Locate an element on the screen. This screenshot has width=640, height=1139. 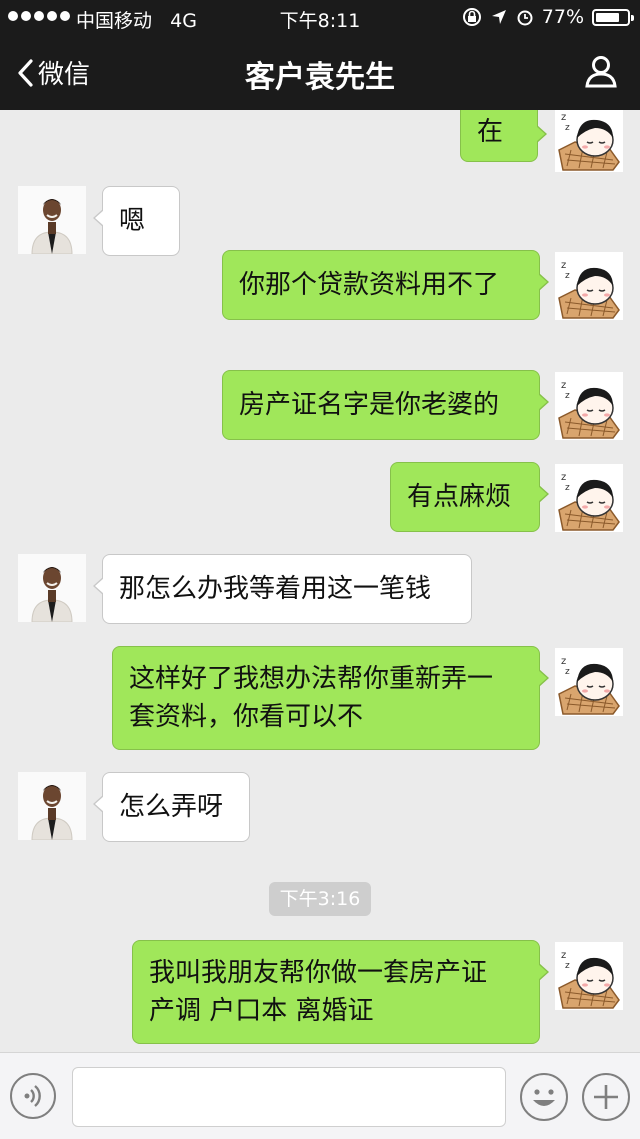
more-button is located at coordinates (606, 1097).